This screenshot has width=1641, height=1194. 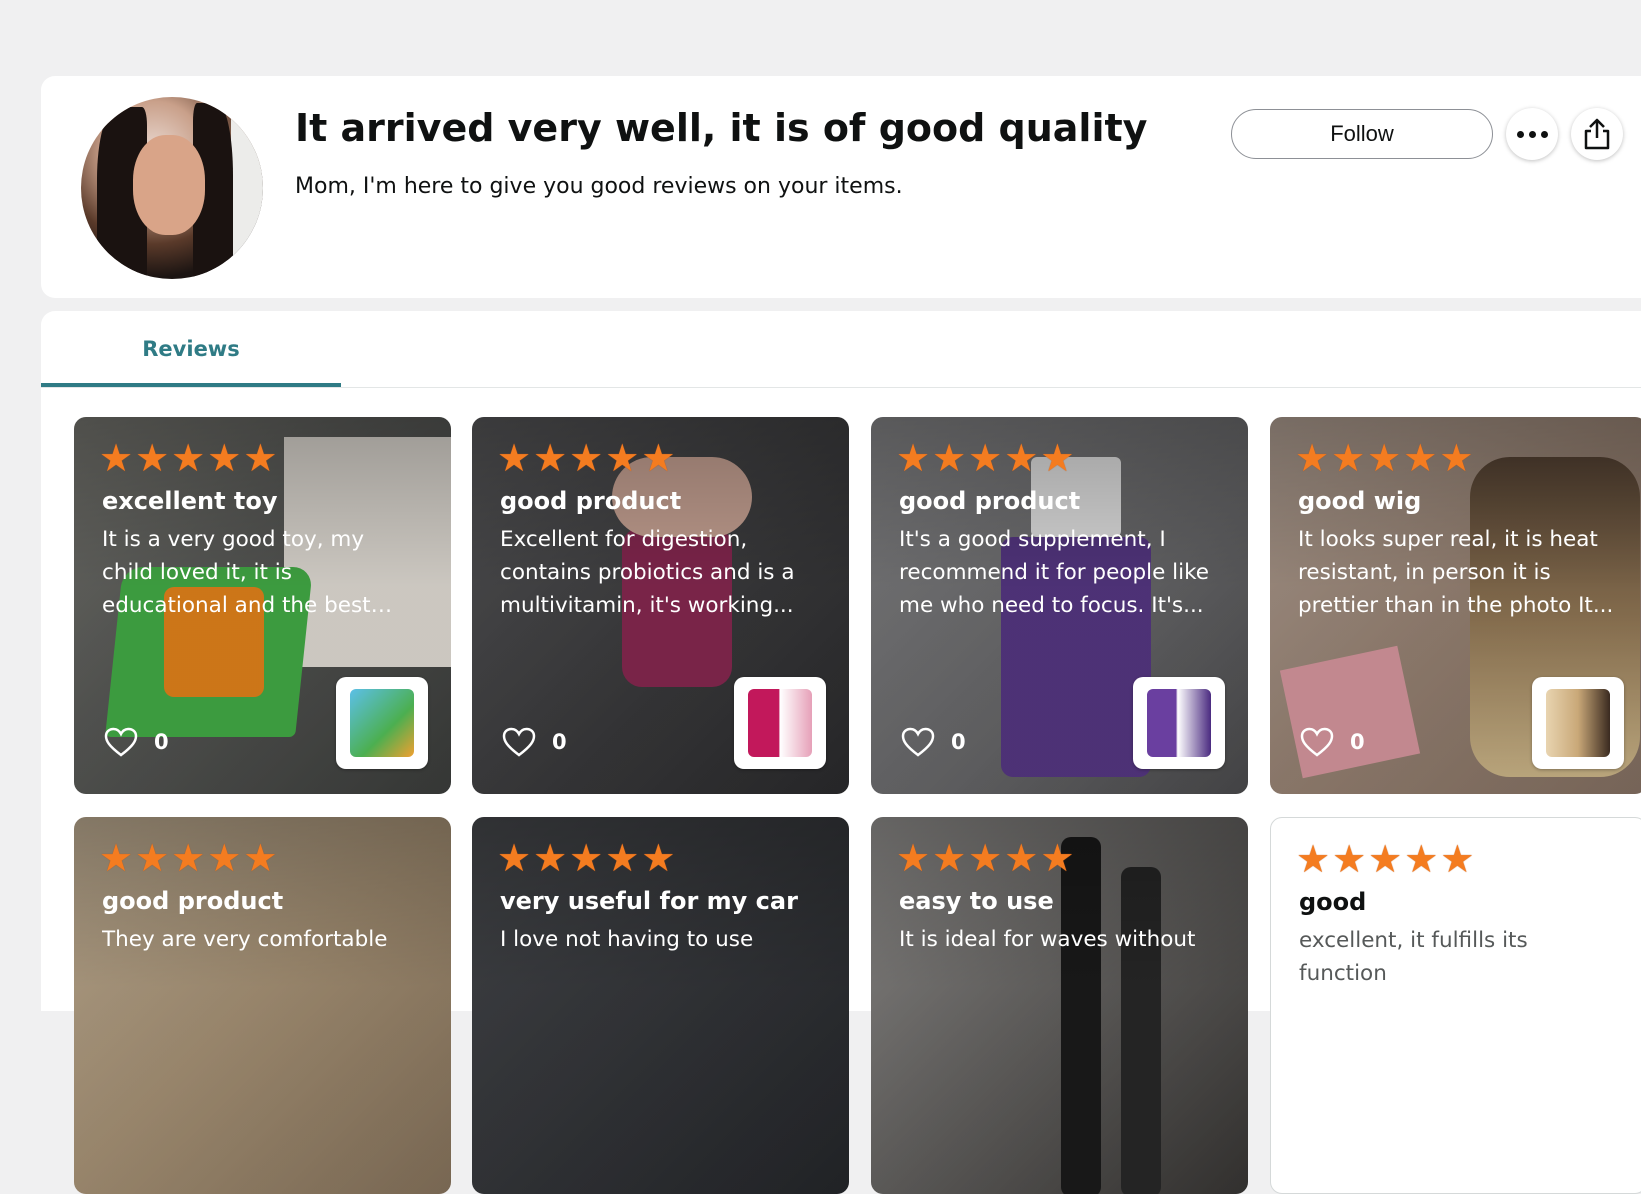 What do you see at coordinates (191, 385) in the screenshot?
I see `active-tab-indicator` at bounding box center [191, 385].